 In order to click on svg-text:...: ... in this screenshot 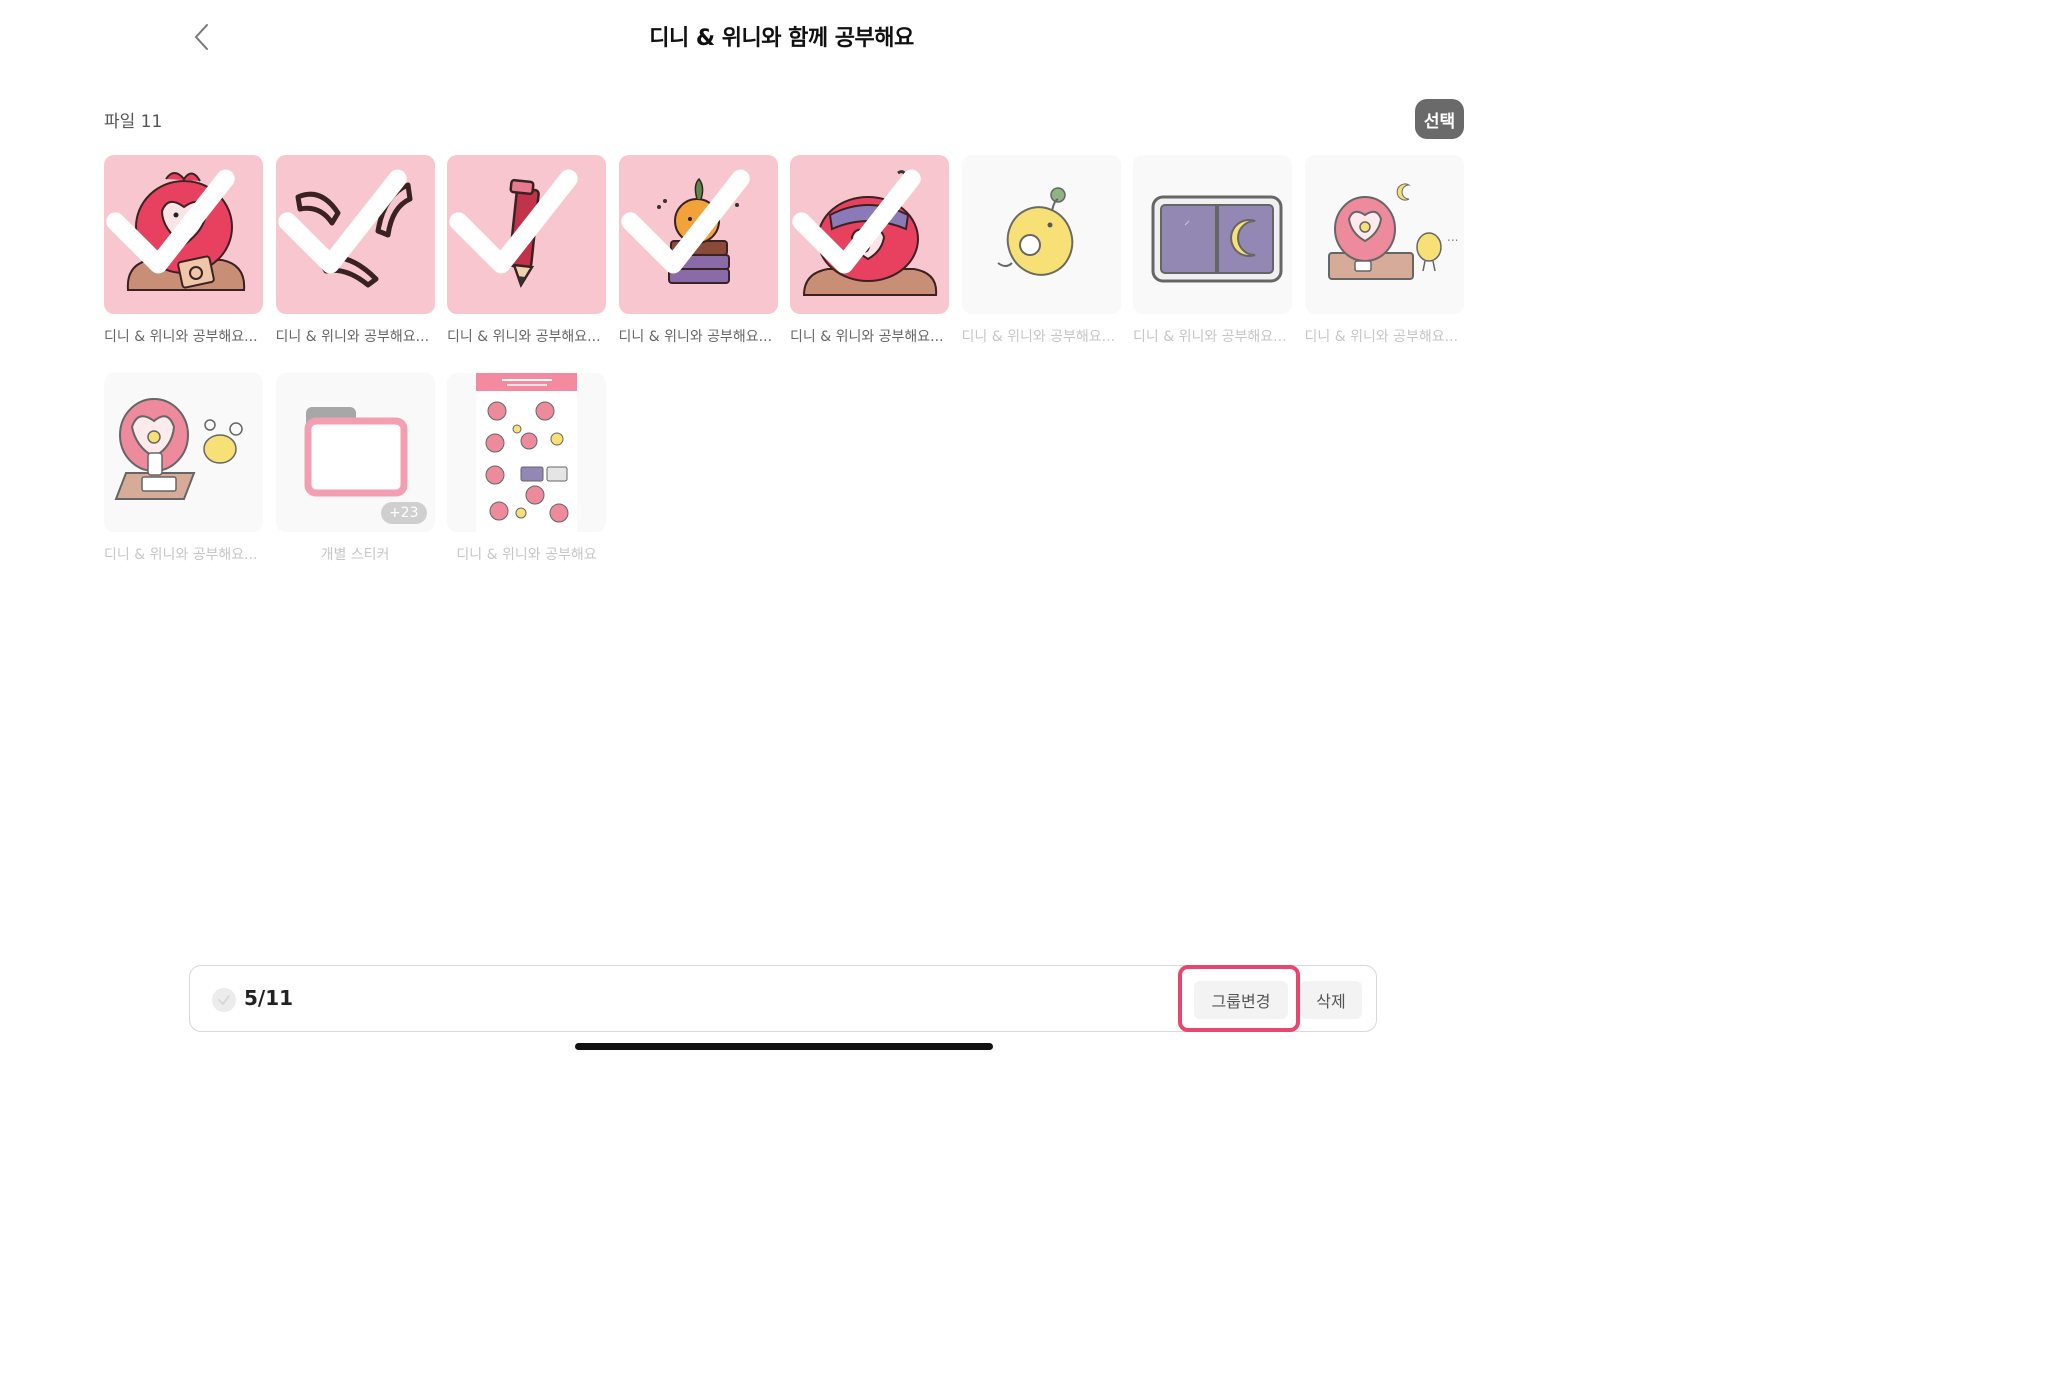, I will do `click(1452, 237)`.